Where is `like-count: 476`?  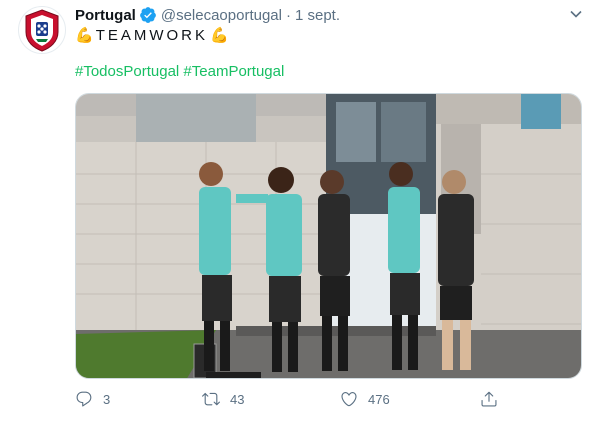 like-count: 476 is located at coordinates (379, 399).